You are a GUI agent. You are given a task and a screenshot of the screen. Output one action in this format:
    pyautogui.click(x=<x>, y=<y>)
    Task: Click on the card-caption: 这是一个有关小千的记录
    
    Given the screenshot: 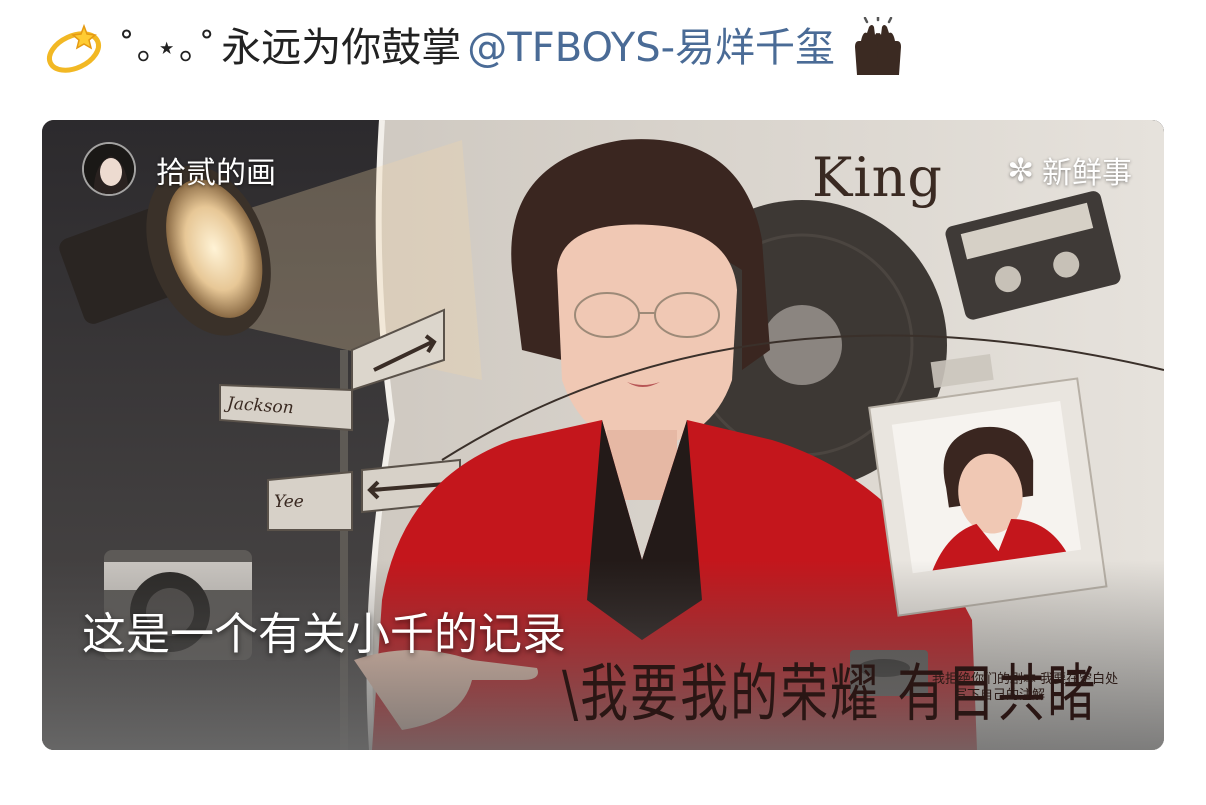 What is the action you would take?
    pyautogui.click(x=324, y=634)
    